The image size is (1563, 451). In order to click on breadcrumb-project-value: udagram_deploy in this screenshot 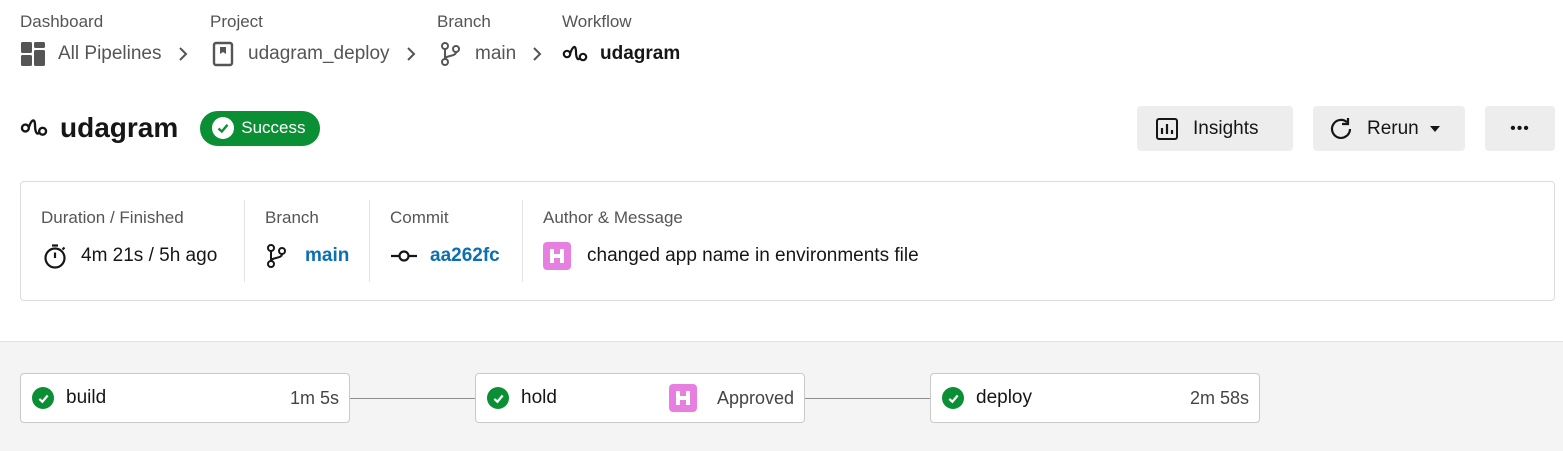, I will do `click(319, 53)`.